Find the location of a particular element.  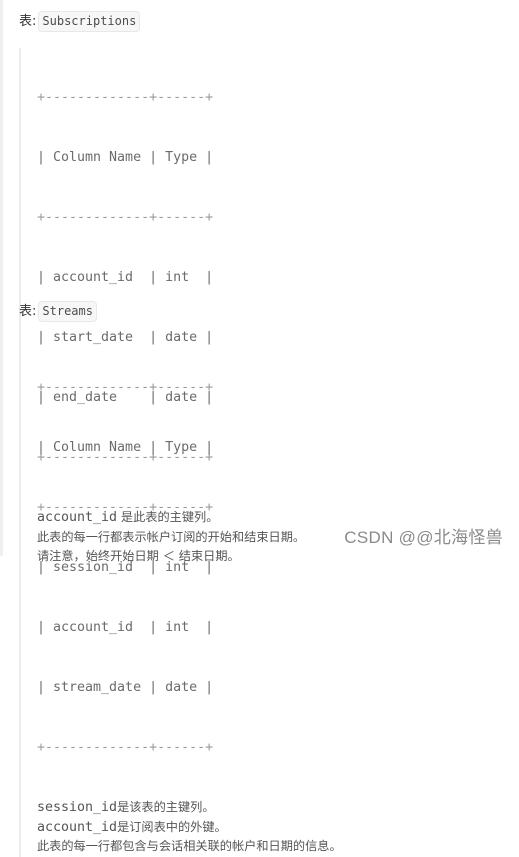

table-name-code: Streams is located at coordinates (67, 311).